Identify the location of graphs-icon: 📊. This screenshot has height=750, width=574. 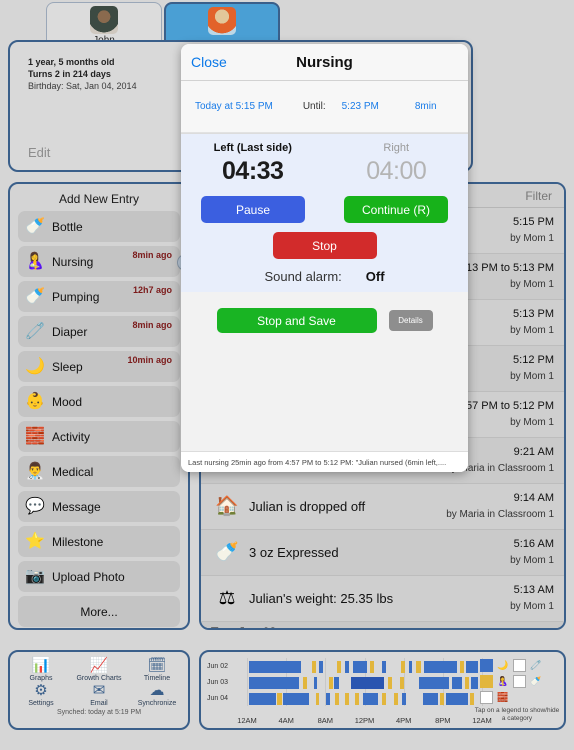
(41, 665).